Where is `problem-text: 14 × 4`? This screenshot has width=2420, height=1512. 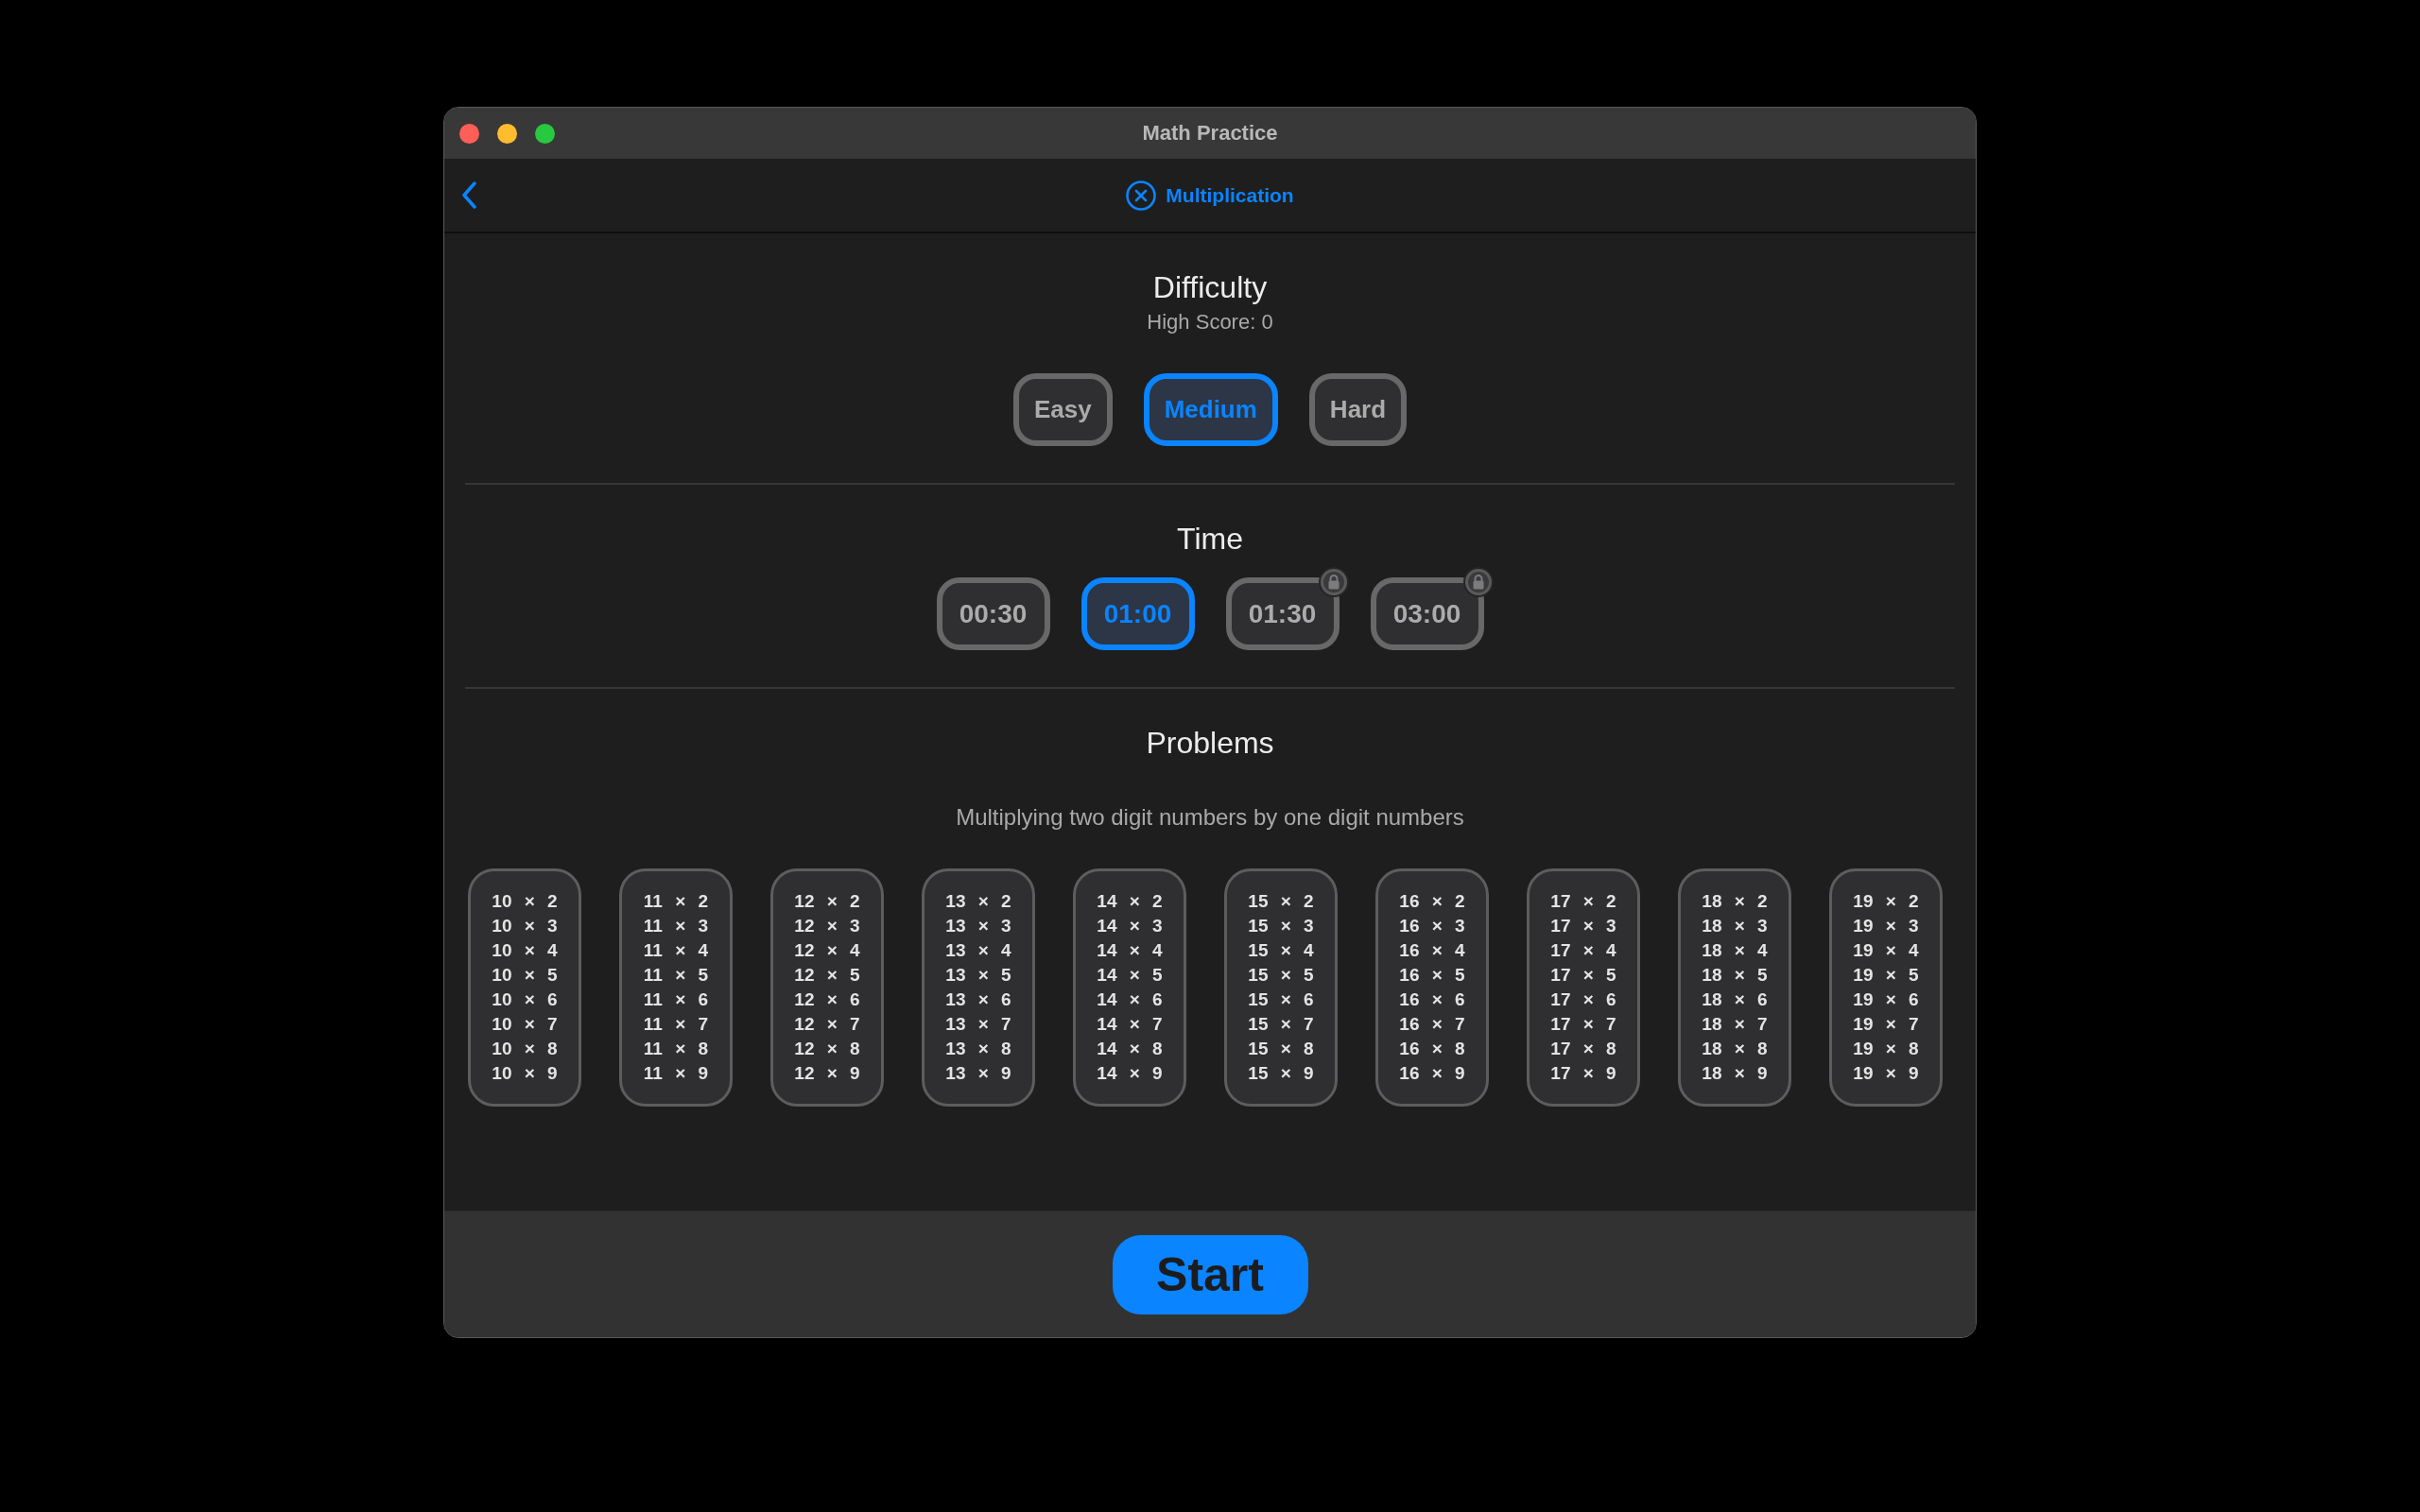
problem-text: 14 × 4 is located at coordinates (1130, 950).